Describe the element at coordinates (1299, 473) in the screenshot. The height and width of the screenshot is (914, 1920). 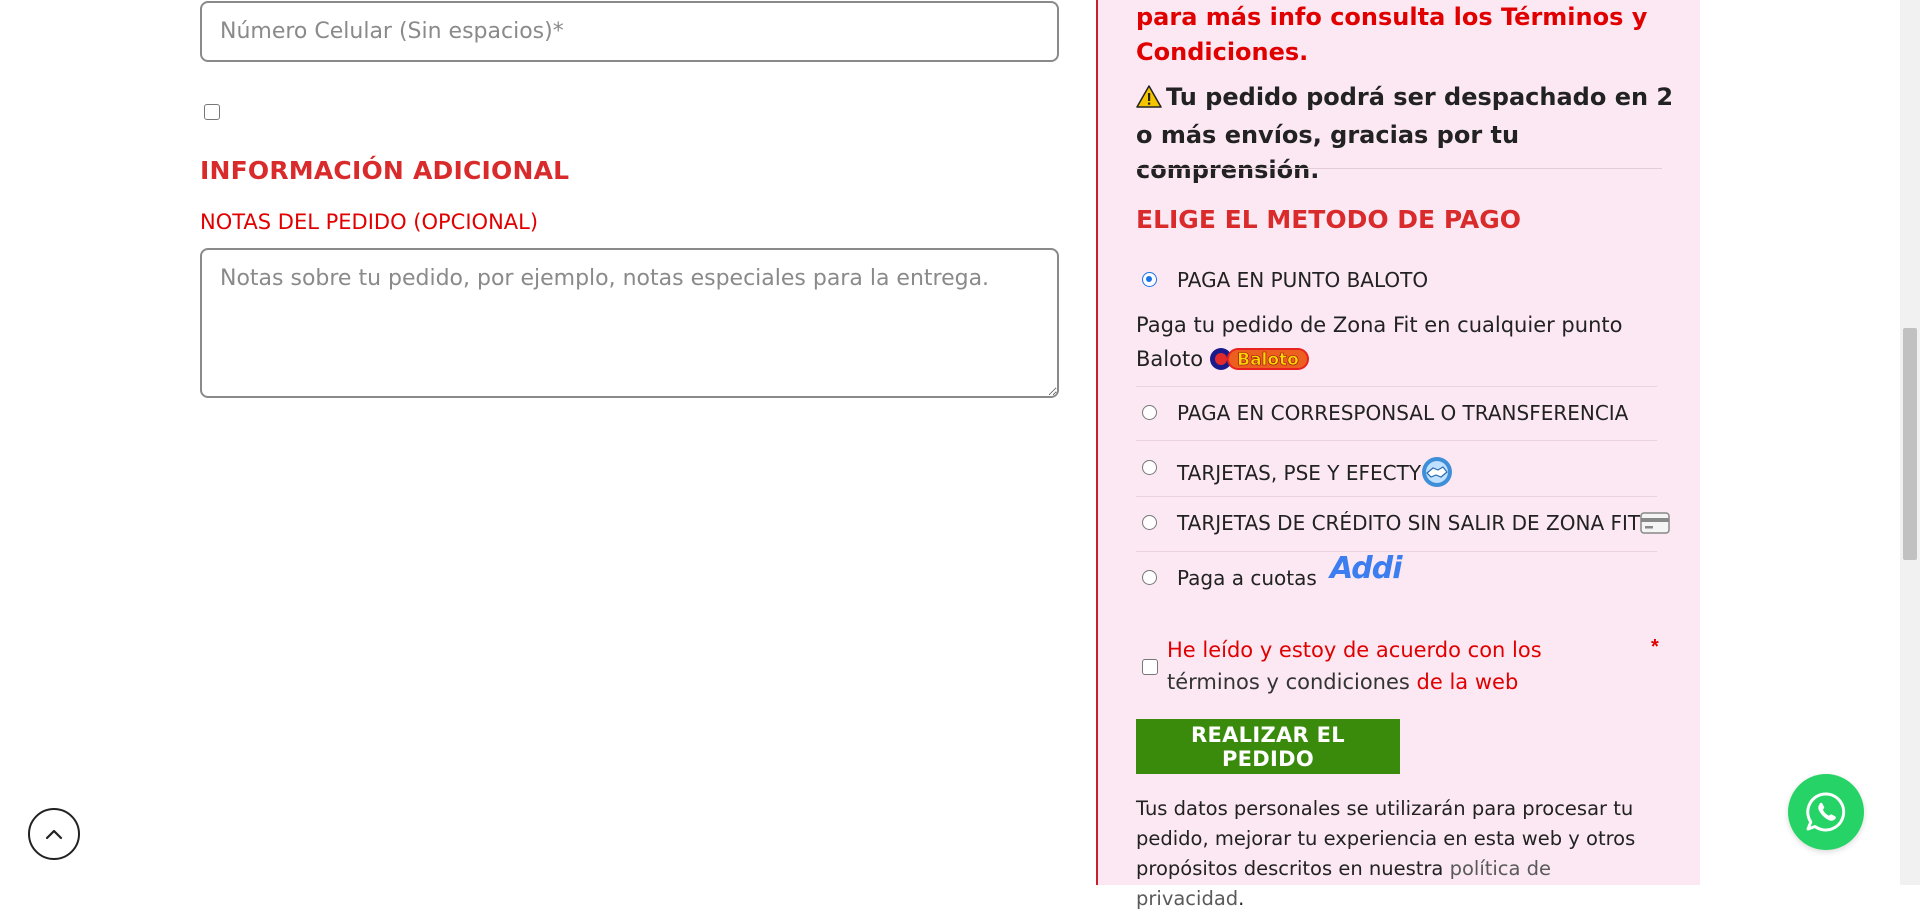
I see `payment-label-cards-pse-text: TARJETAS, PSE Y EFECTY` at that location.